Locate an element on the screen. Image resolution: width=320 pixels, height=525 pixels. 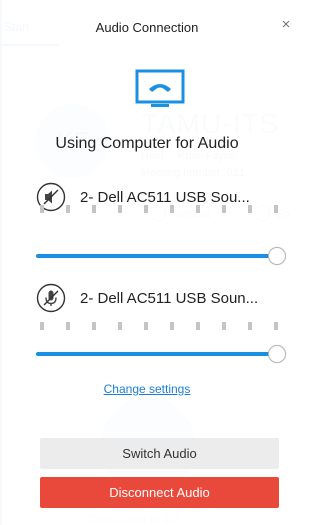
change-settings-link: Change settings is located at coordinates (147, 389).